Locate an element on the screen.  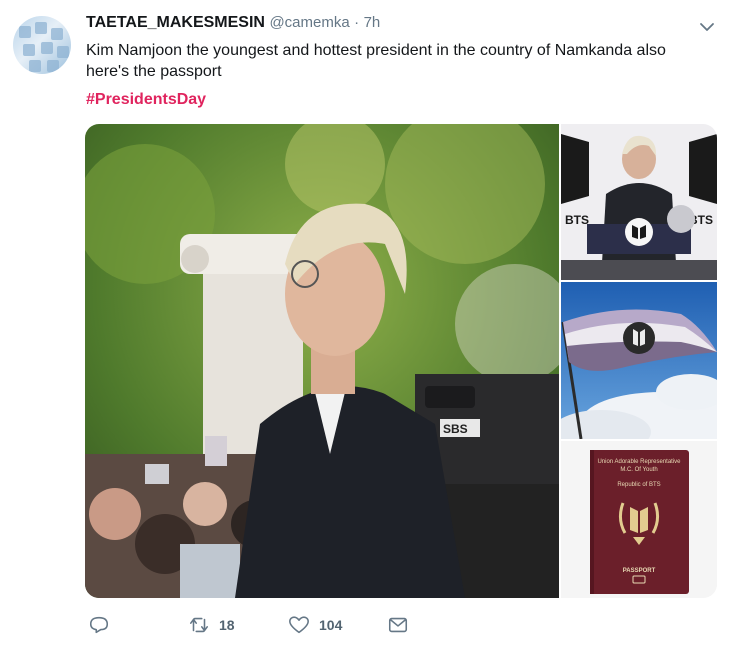
avatar is located at coordinates (42, 45).